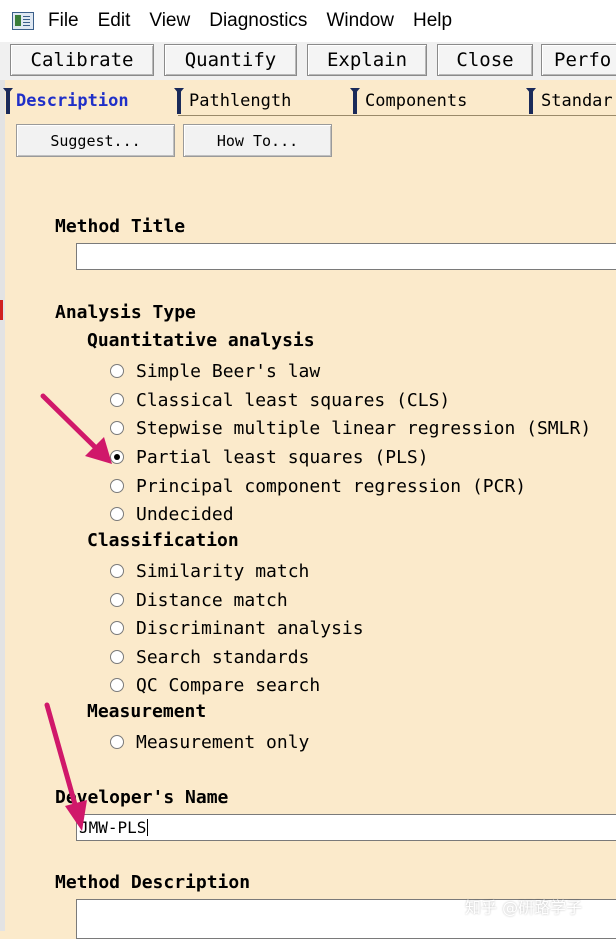  I want to click on close-button: Close, so click(485, 60).